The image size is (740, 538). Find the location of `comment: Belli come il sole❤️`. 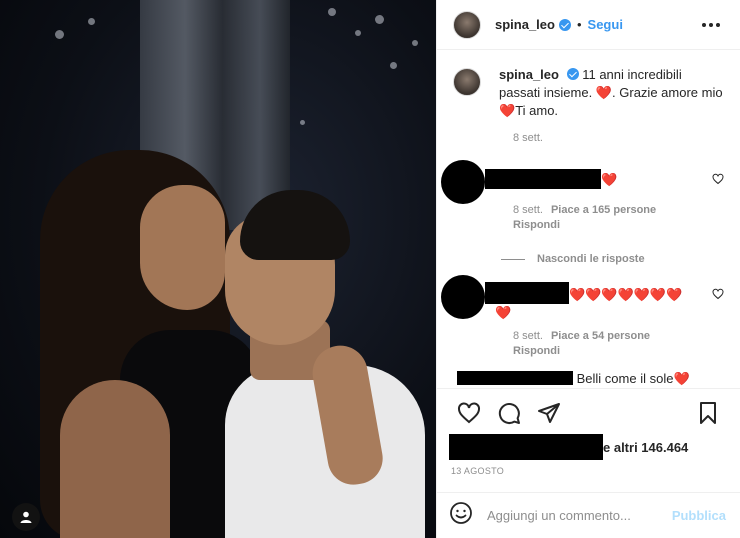

comment: Belli come il sole❤️ is located at coordinates (590, 379).